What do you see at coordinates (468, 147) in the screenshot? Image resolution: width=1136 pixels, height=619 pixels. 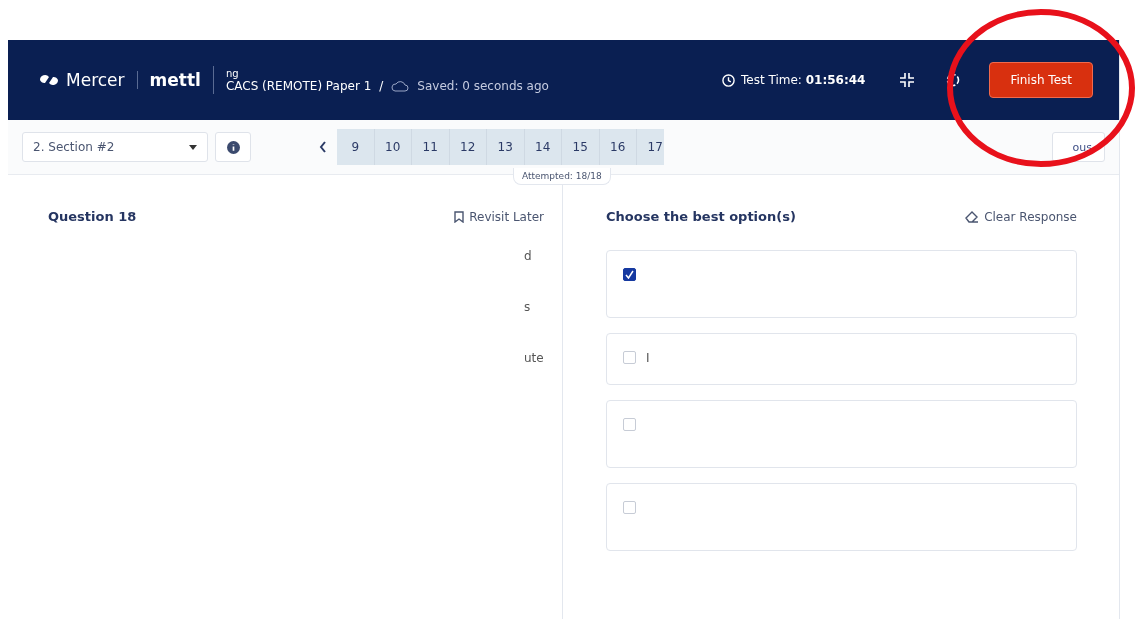 I see `question-number-tab: 12` at bounding box center [468, 147].